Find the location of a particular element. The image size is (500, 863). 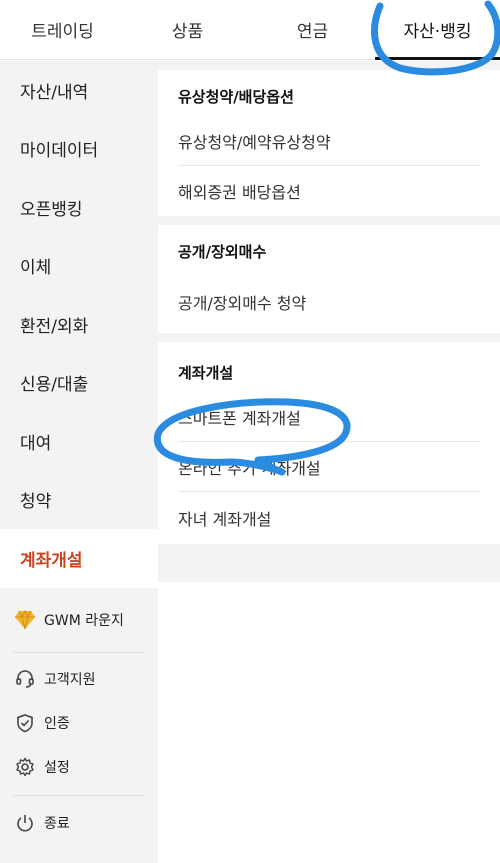

certification-link: 인증 is located at coordinates (79, 723).